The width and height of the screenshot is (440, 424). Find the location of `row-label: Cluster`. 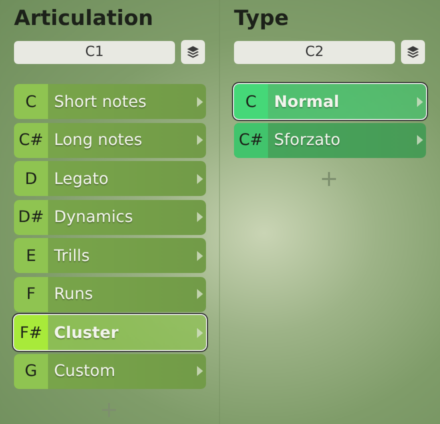

row-label: Cluster is located at coordinates (86, 333).